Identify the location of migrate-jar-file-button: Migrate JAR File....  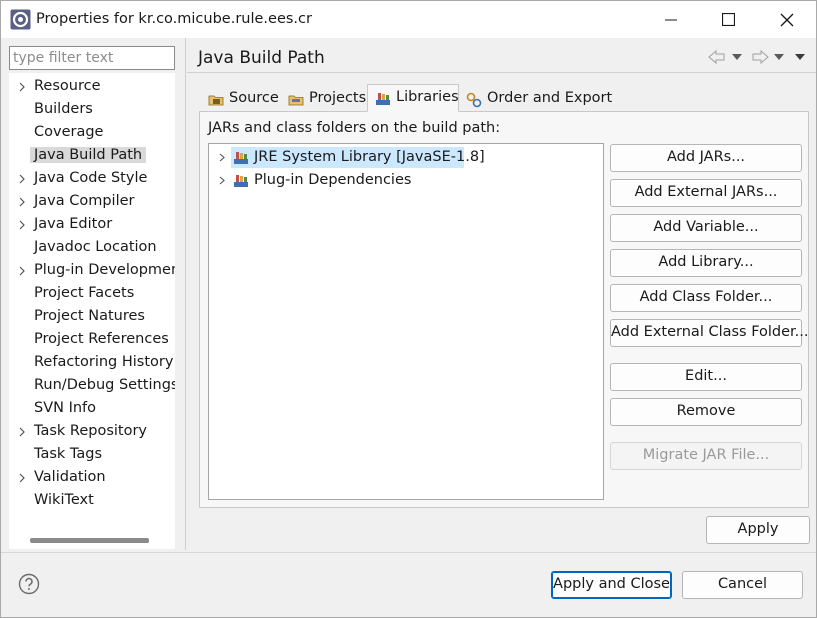
(706, 456).